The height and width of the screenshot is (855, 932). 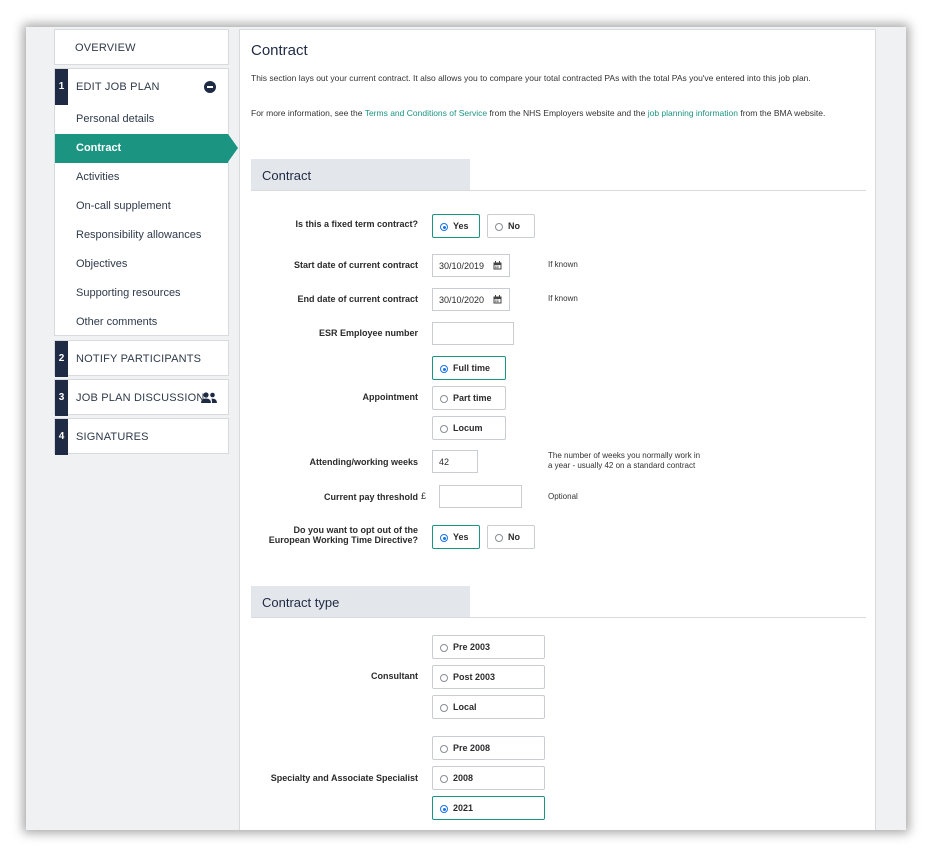 What do you see at coordinates (472, 647) in the screenshot?
I see `radio-label: Pre 2003` at bounding box center [472, 647].